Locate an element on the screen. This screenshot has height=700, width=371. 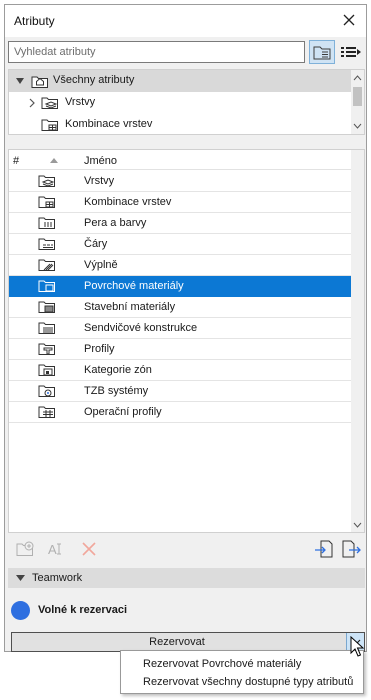
status-label: Volné k rezervaci is located at coordinates (83, 610).